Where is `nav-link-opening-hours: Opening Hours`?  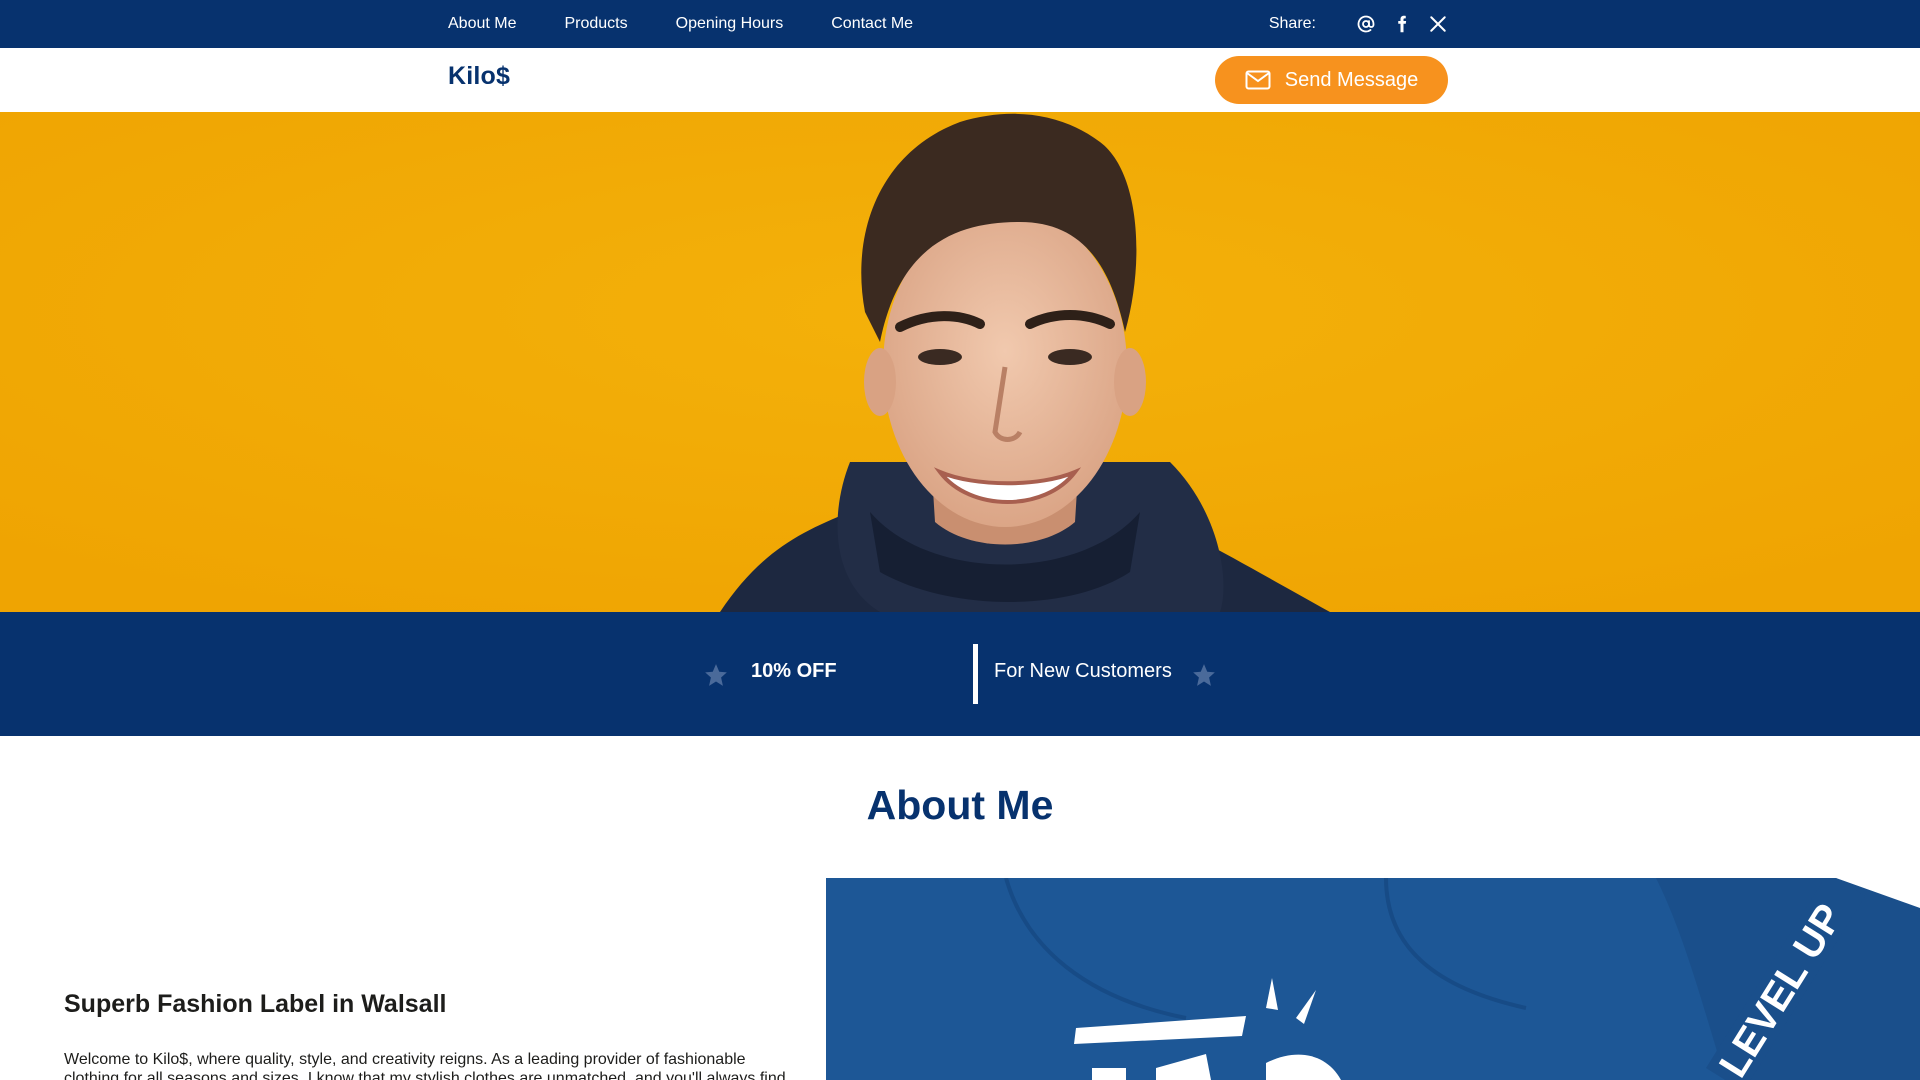 nav-link-opening-hours: Opening Hours is located at coordinates (730, 24).